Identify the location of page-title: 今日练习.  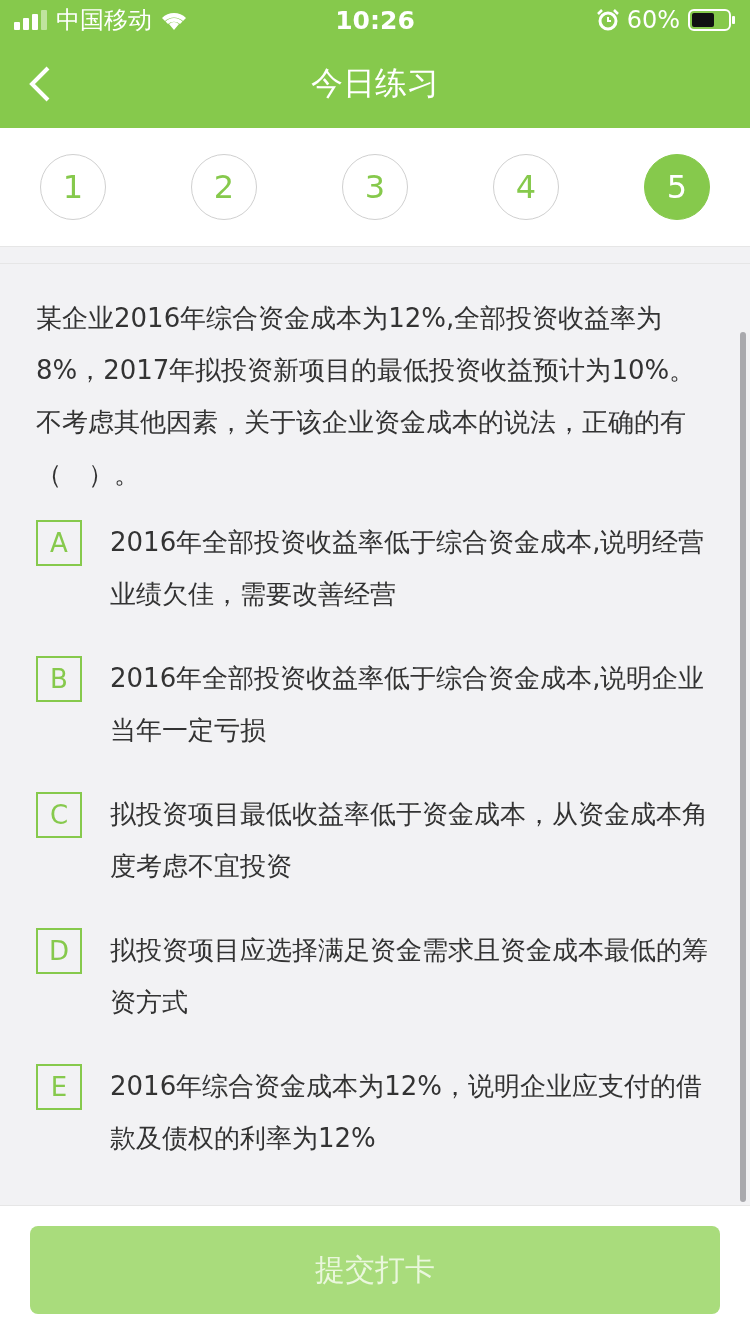
(375, 83).